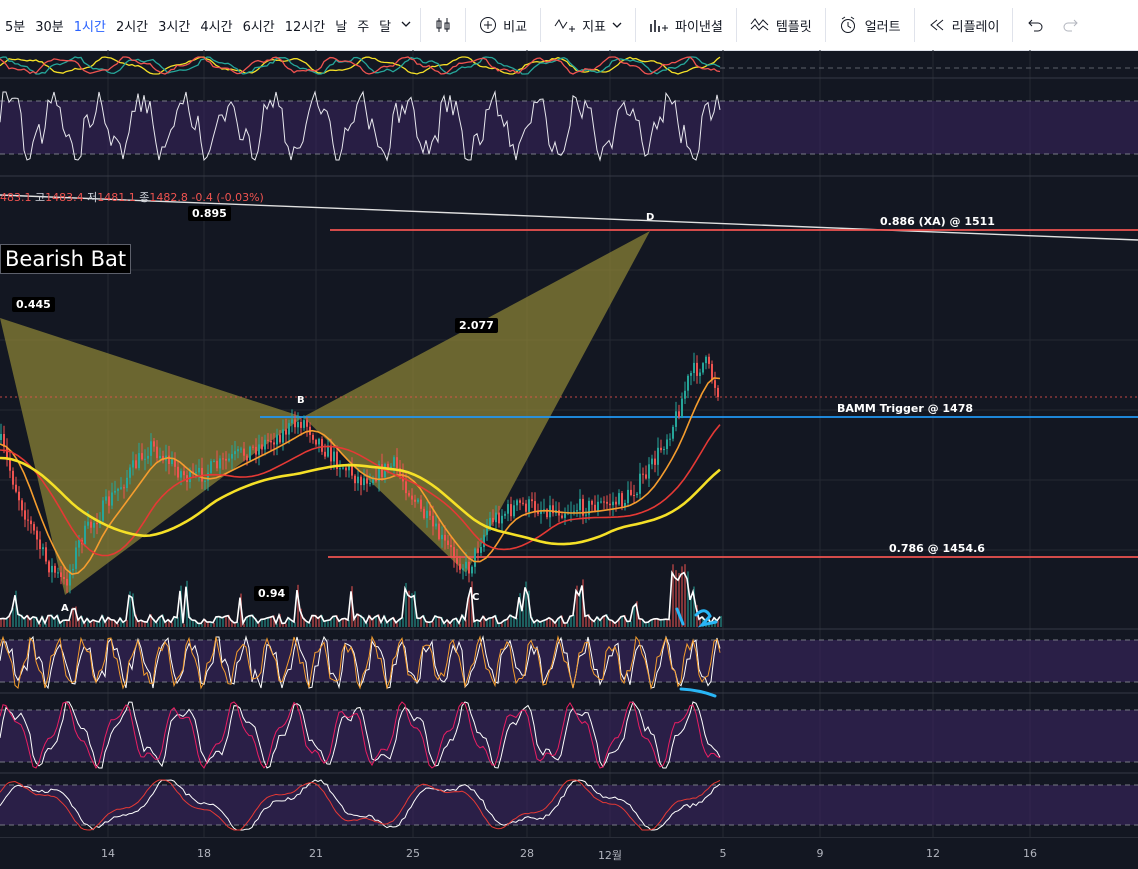 Image resolution: width=1138 pixels, height=869 pixels. I want to click on templates-button: 템플릿, so click(781, 25).